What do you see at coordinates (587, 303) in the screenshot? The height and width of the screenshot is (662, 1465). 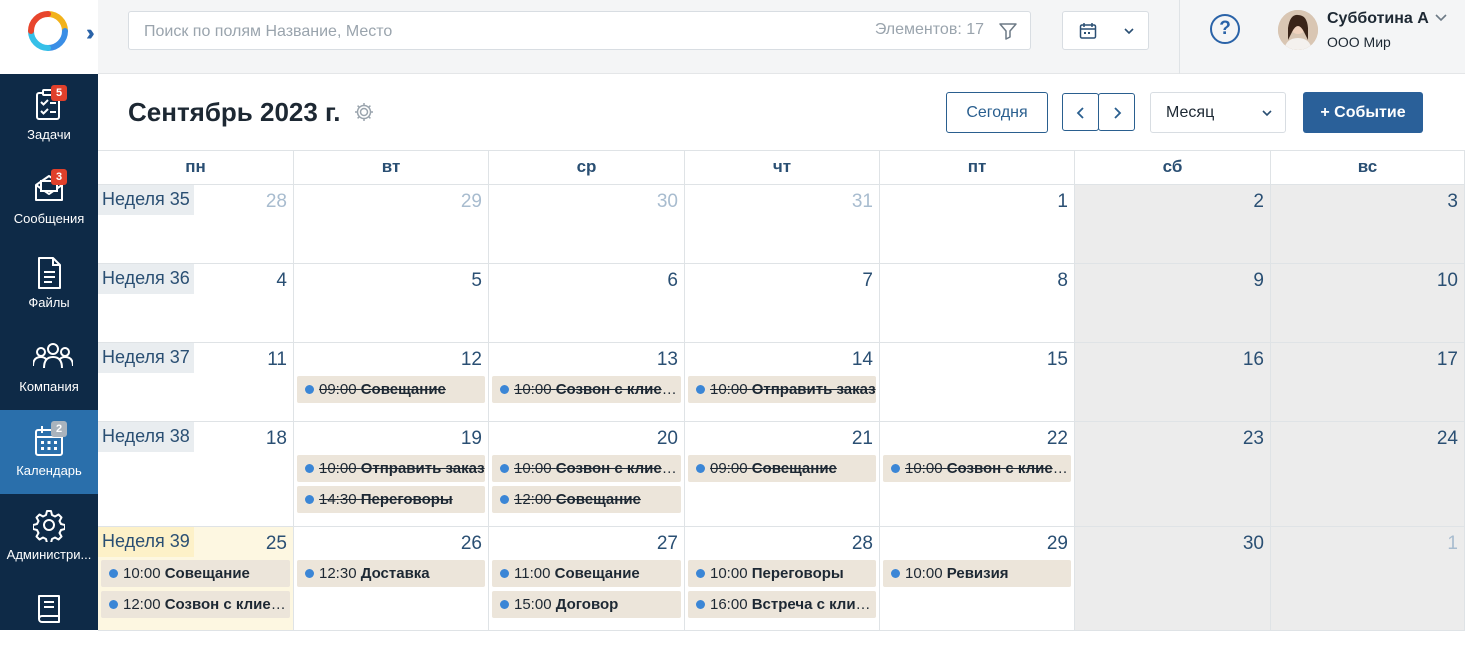 I see `day-cell: 6` at bounding box center [587, 303].